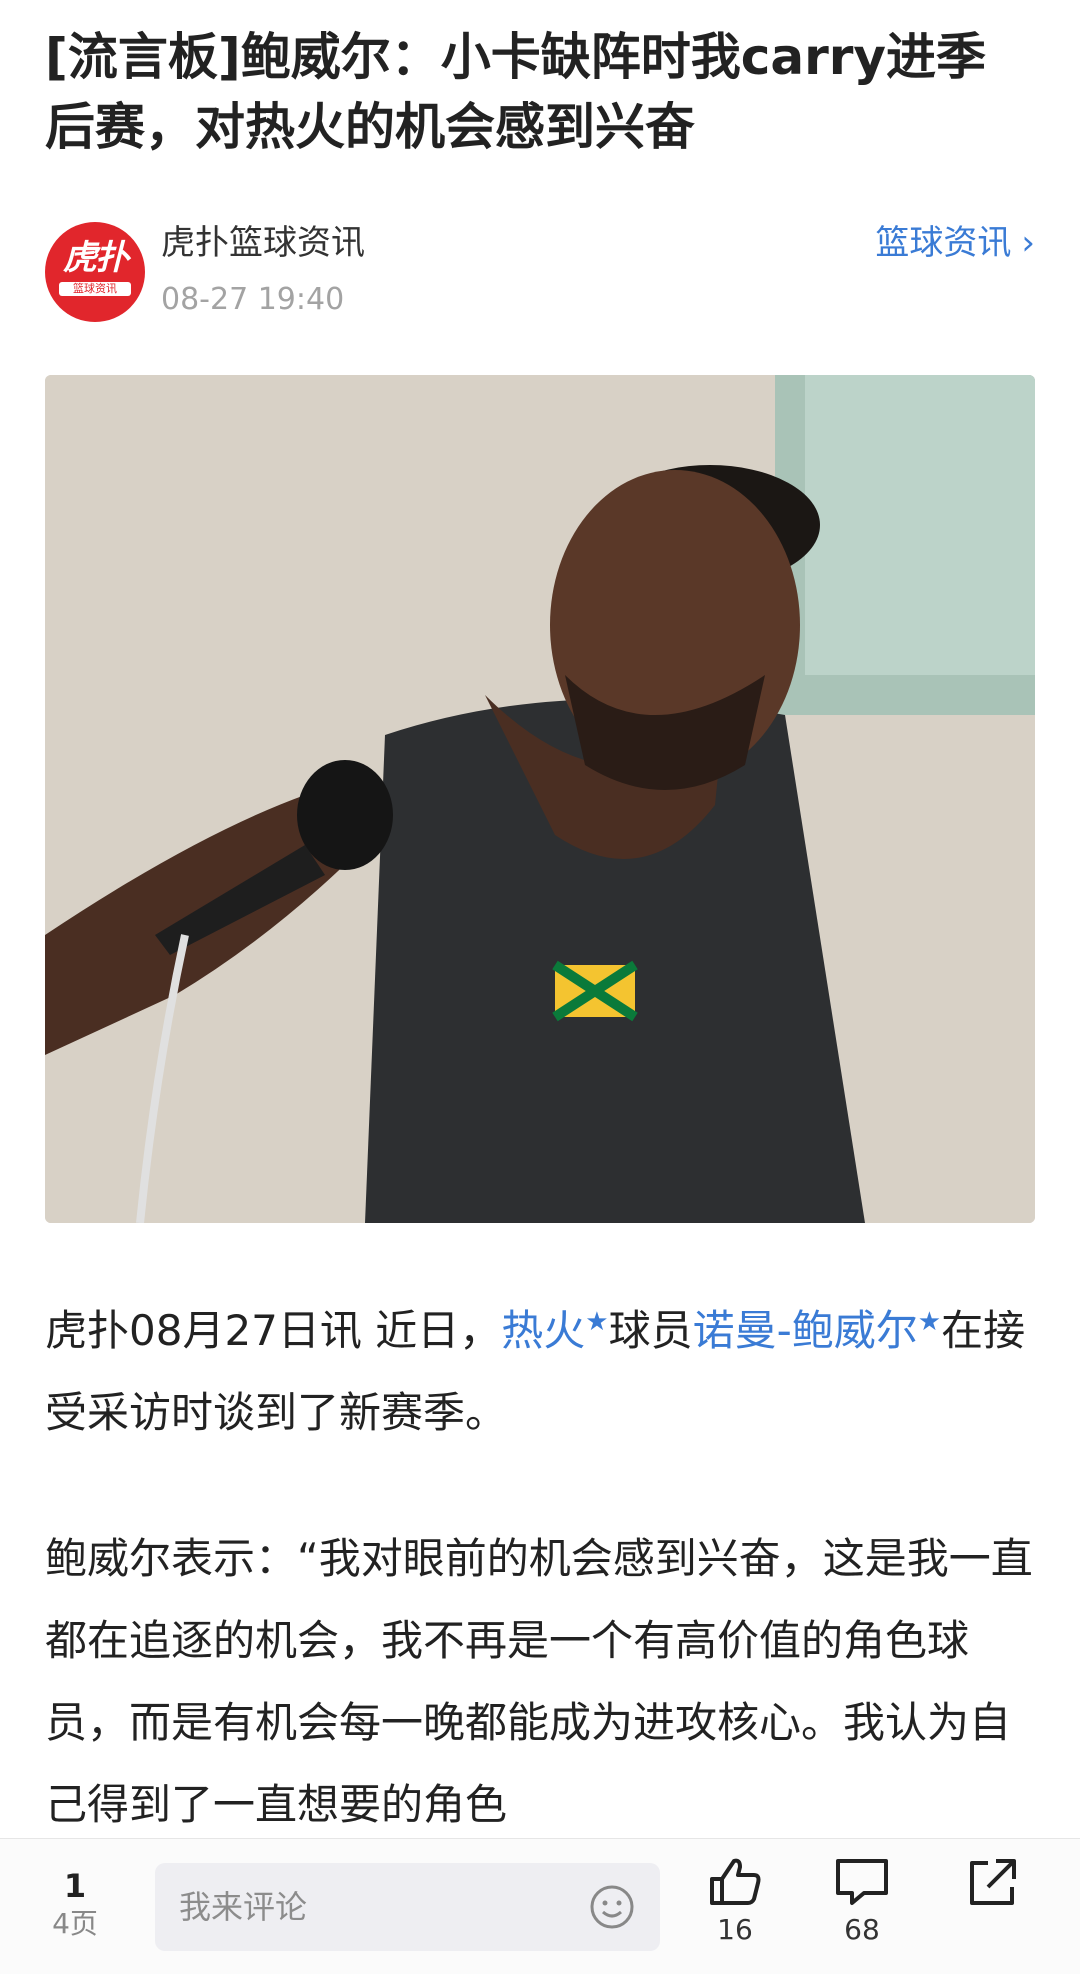 Image resolution: width=1080 pixels, height=1974 pixels. What do you see at coordinates (943, 243) in the screenshot?
I see `channel-label: 篮球资讯` at bounding box center [943, 243].